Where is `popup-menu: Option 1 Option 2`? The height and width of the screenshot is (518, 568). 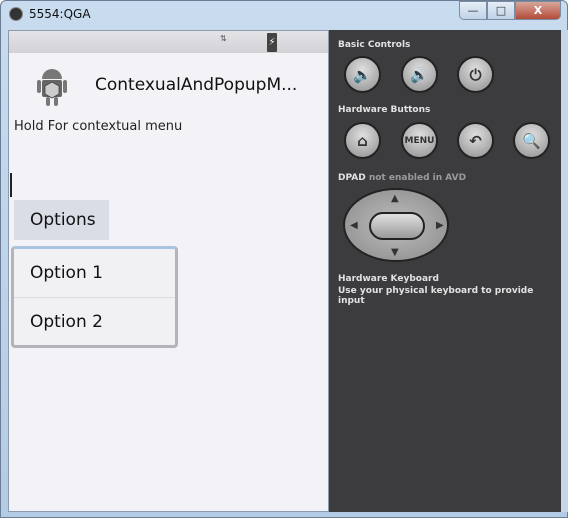
popup-menu: Option 1 Option 2 is located at coordinates (94, 297).